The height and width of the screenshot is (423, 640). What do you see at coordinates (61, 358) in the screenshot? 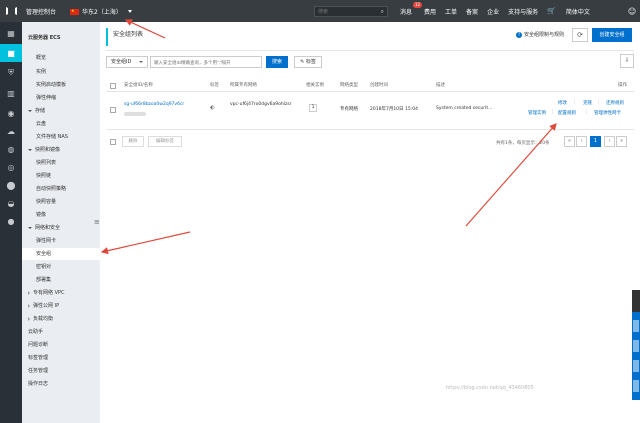
I see `sidebar-item-tags: 标签管理` at bounding box center [61, 358].